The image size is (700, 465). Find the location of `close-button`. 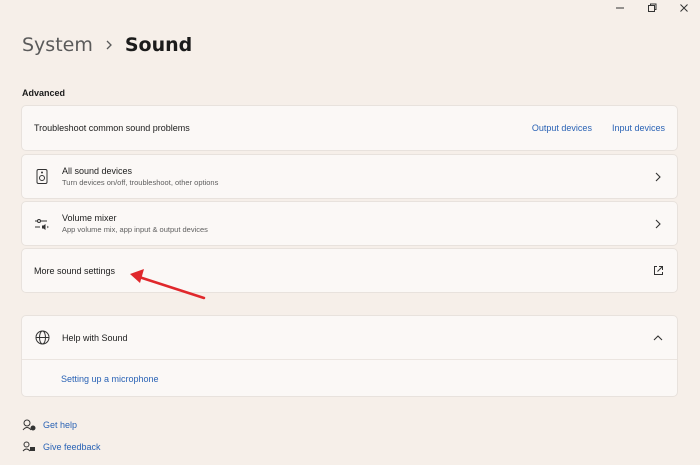

close-button is located at coordinates (684, 8).